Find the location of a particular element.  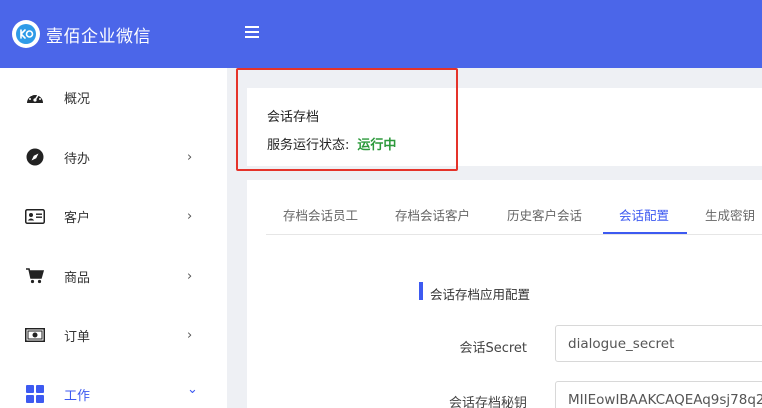

tab-generate-key: 生成密钥 is located at coordinates (730, 214).